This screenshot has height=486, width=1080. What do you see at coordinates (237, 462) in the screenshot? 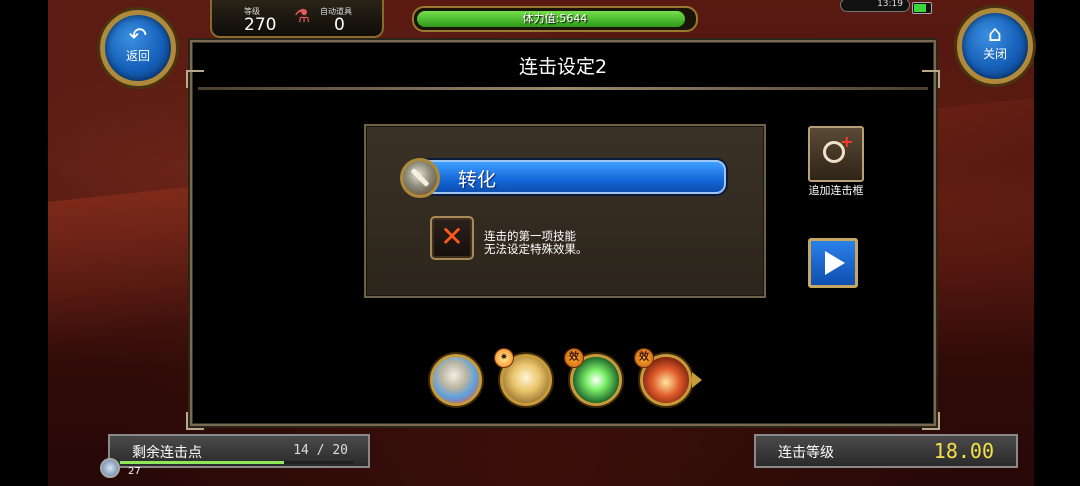
I see `points-progress` at bounding box center [237, 462].